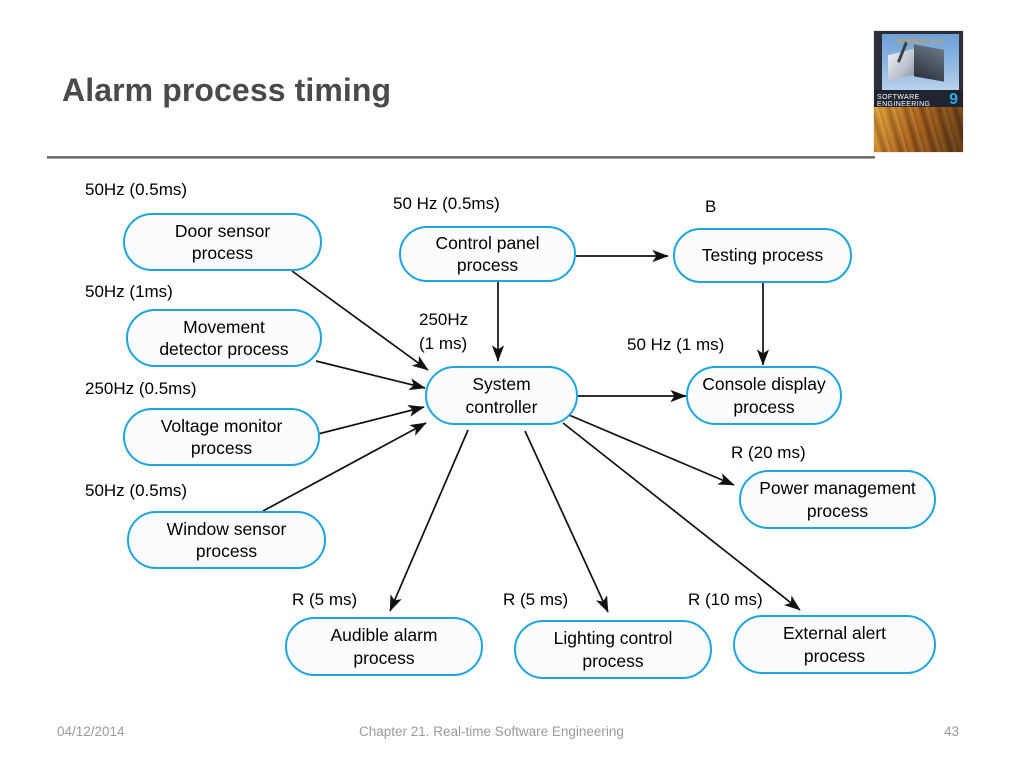 The height and width of the screenshot is (768, 1024). I want to click on annotation-control-panel-timing: 50 Hz (0.5ms), so click(446, 203).